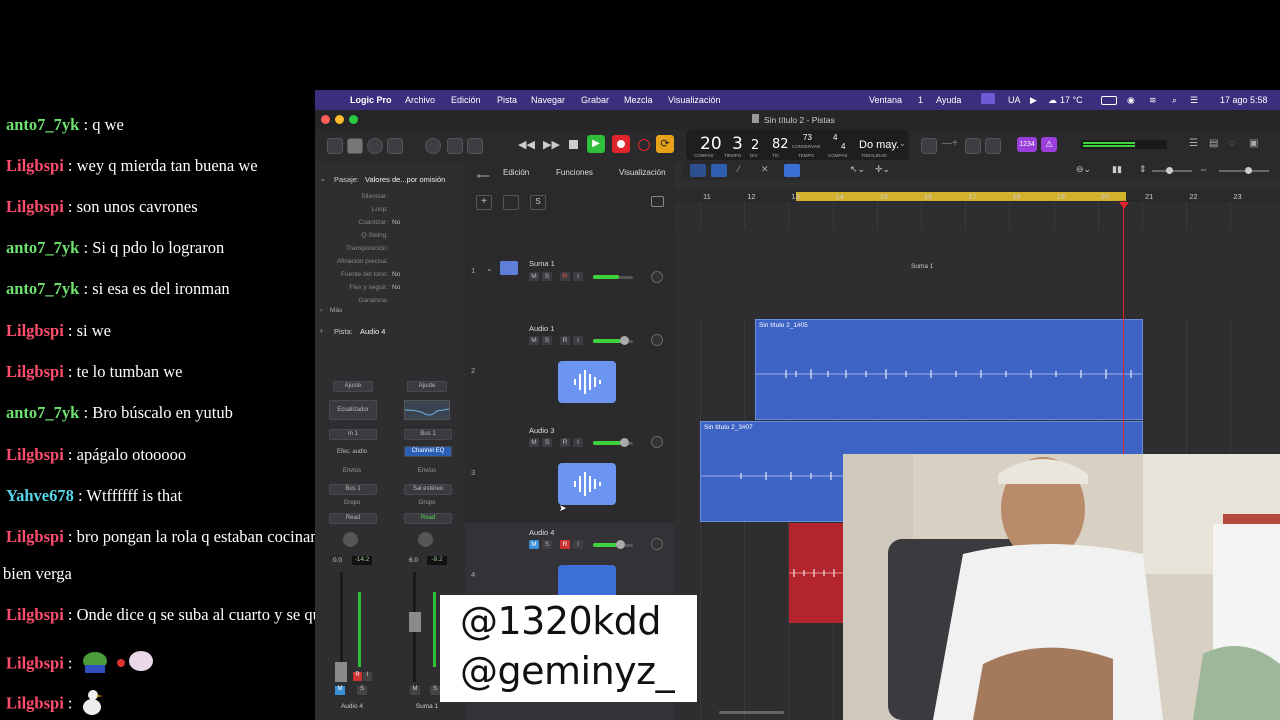  What do you see at coordinates (792, 170) in the screenshot?
I see `snap-icon` at bounding box center [792, 170].